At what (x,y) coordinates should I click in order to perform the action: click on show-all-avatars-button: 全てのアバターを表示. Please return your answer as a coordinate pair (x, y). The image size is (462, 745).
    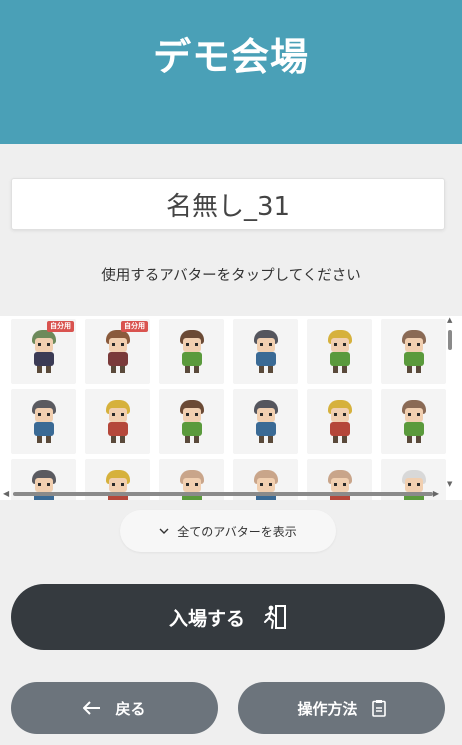
    Looking at the image, I should click on (228, 531).